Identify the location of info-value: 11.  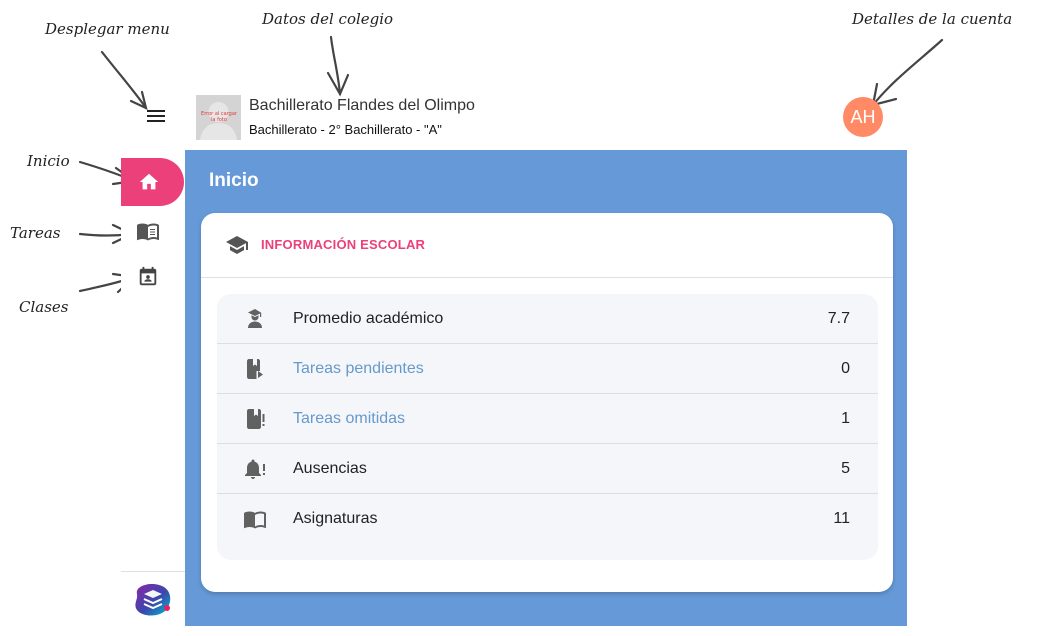
(841, 518).